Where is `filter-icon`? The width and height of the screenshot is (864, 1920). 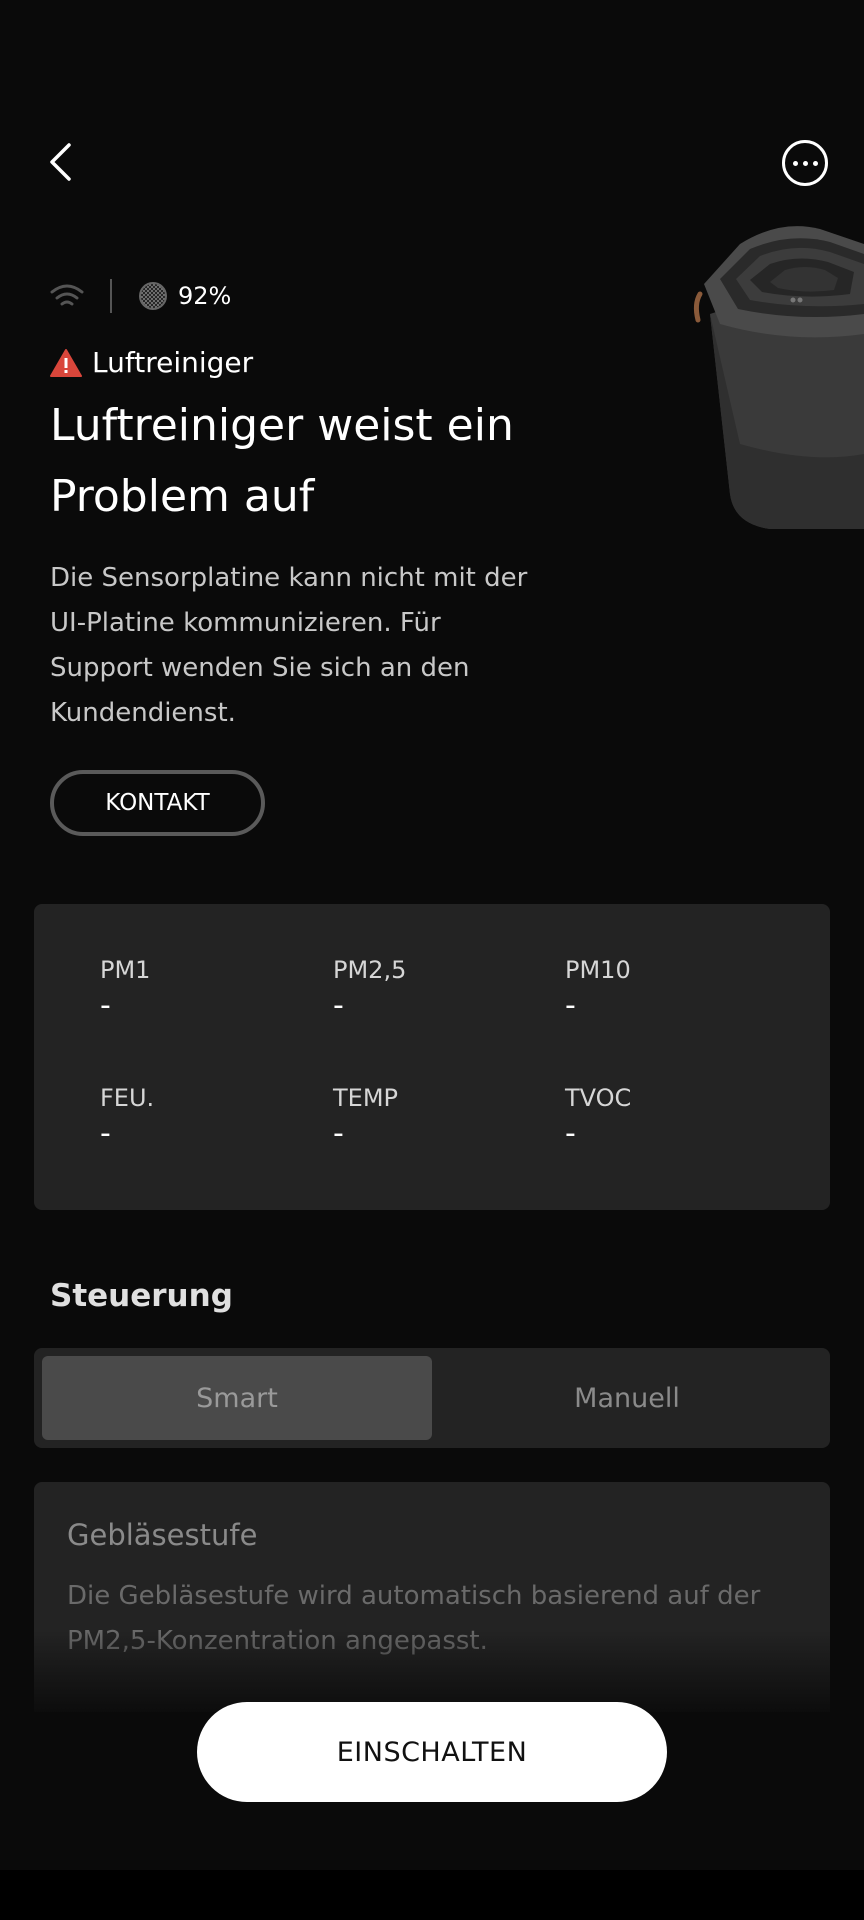
filter-icon is located at coordinates (153, 296).